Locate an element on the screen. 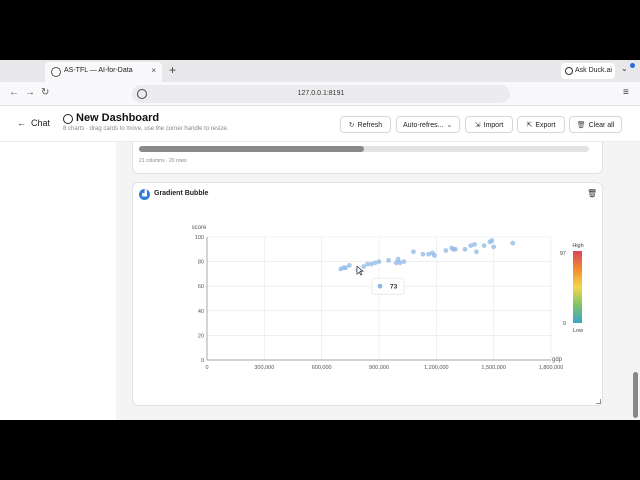 Image resolution: width=640 pixels, height=480 pixels. clear-all-button: 🗑 Clear all is located at coordinates (595, 124).